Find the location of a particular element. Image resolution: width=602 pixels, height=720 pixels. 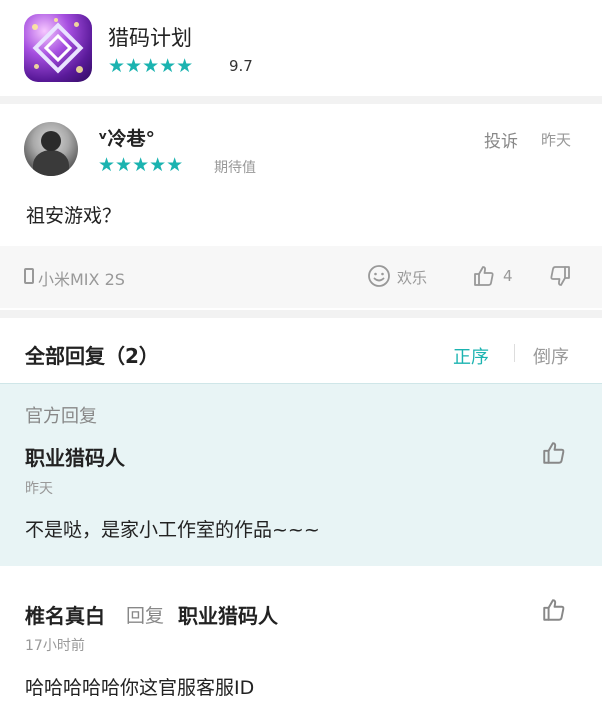

reviewer-avatar is located at coordinates (51, 149).